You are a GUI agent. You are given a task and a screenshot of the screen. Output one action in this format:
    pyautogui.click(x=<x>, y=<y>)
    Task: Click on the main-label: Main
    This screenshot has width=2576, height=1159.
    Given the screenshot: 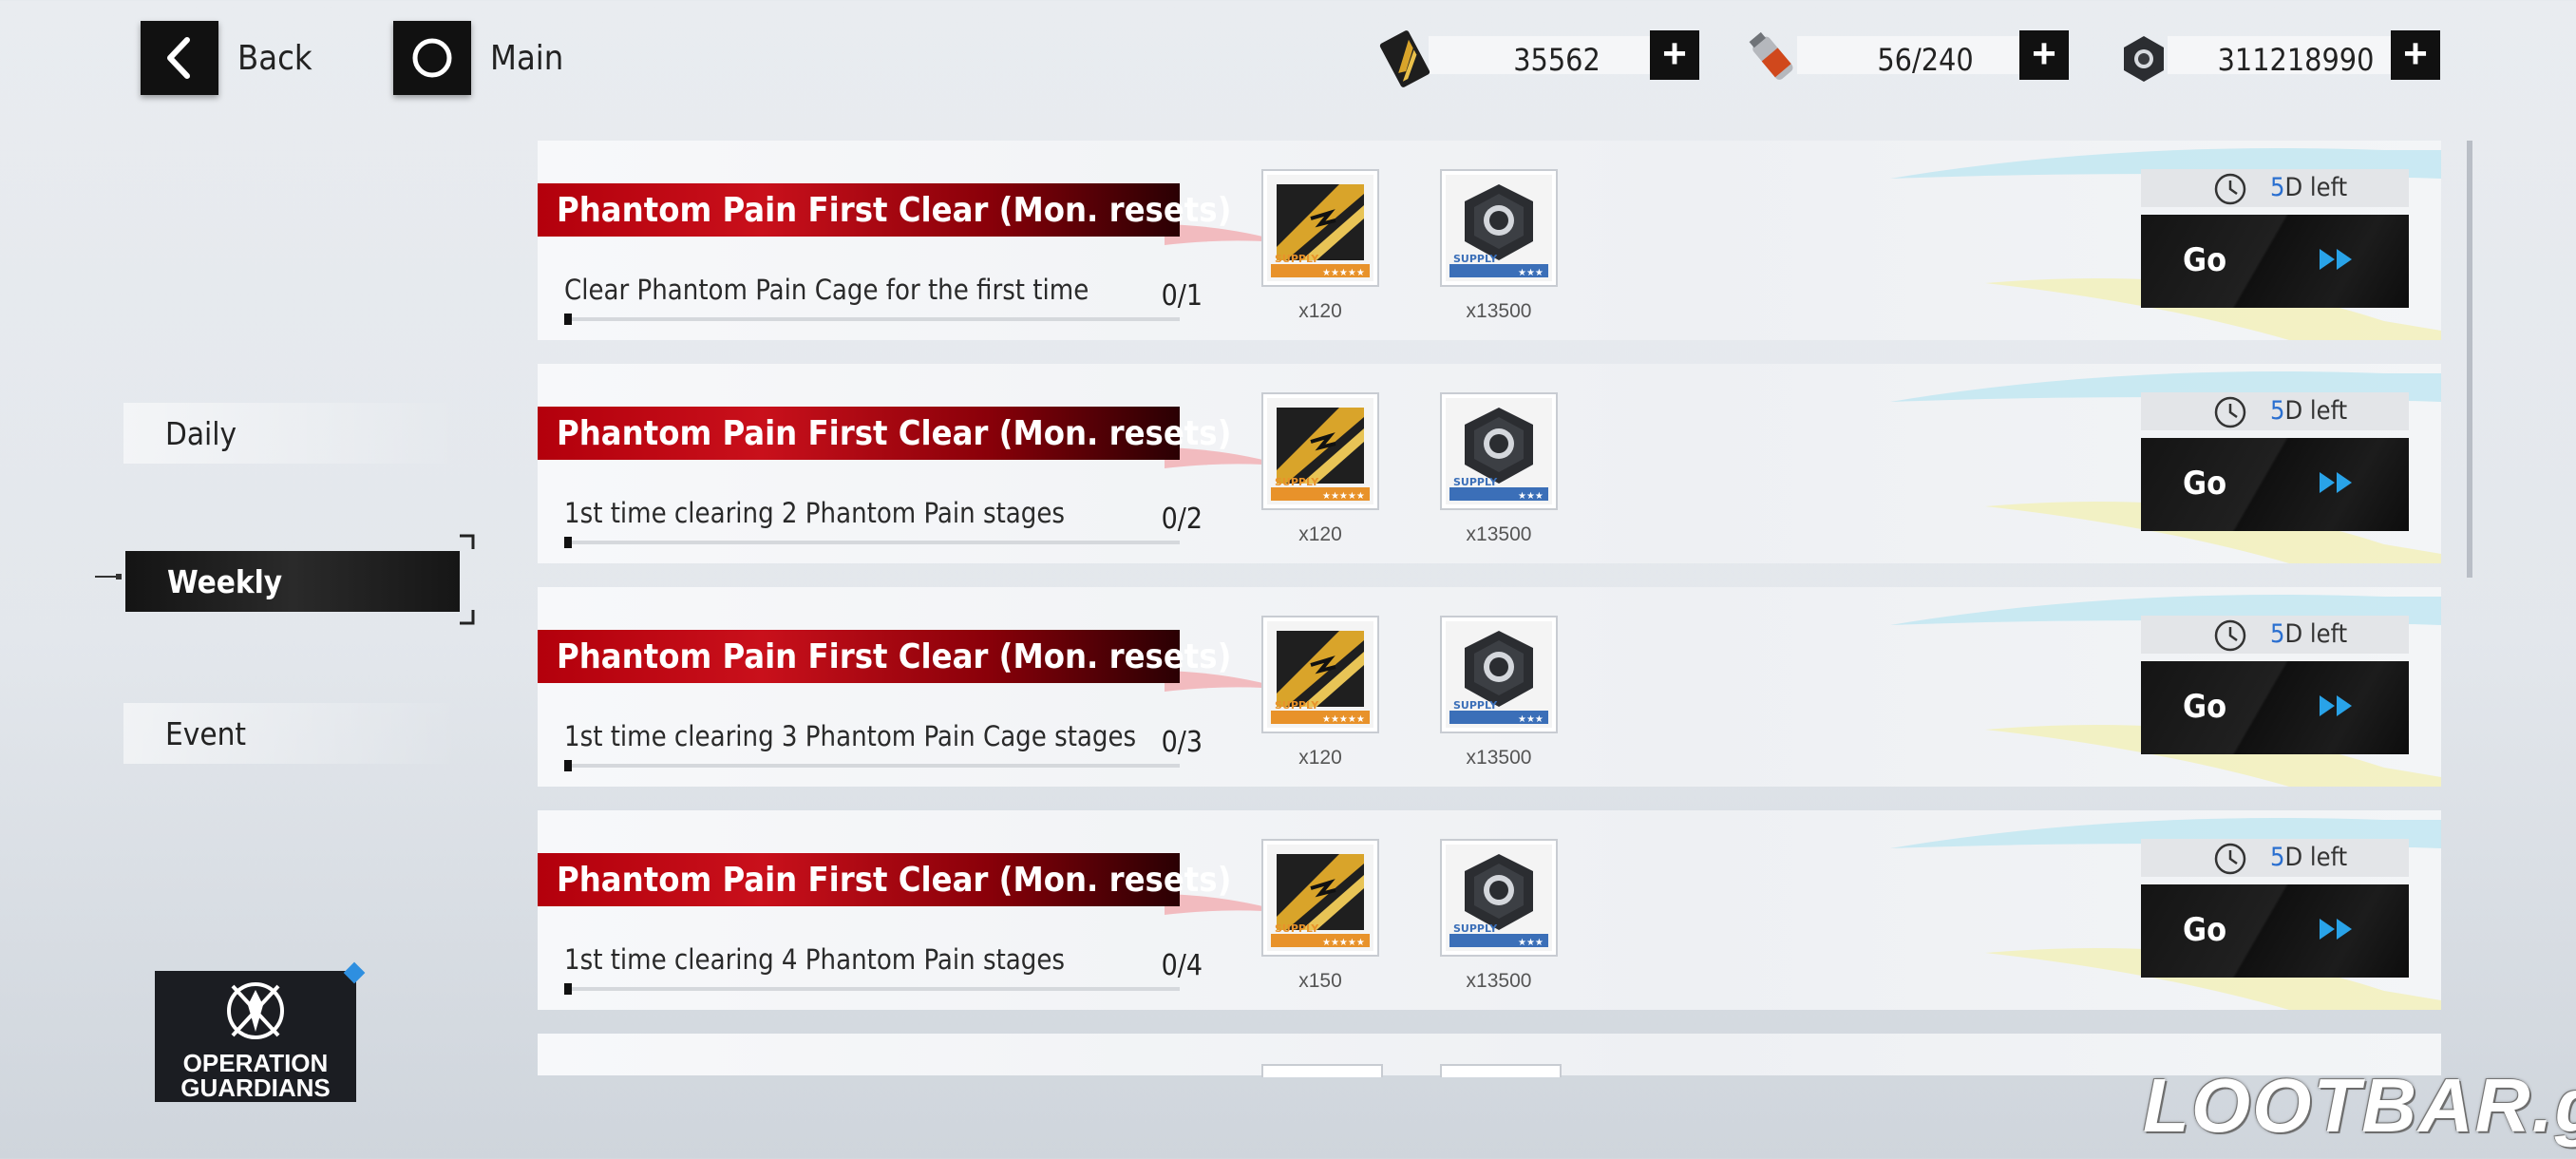 What is the action you would take?
    pyautogui.click(x=527, y=58)
    